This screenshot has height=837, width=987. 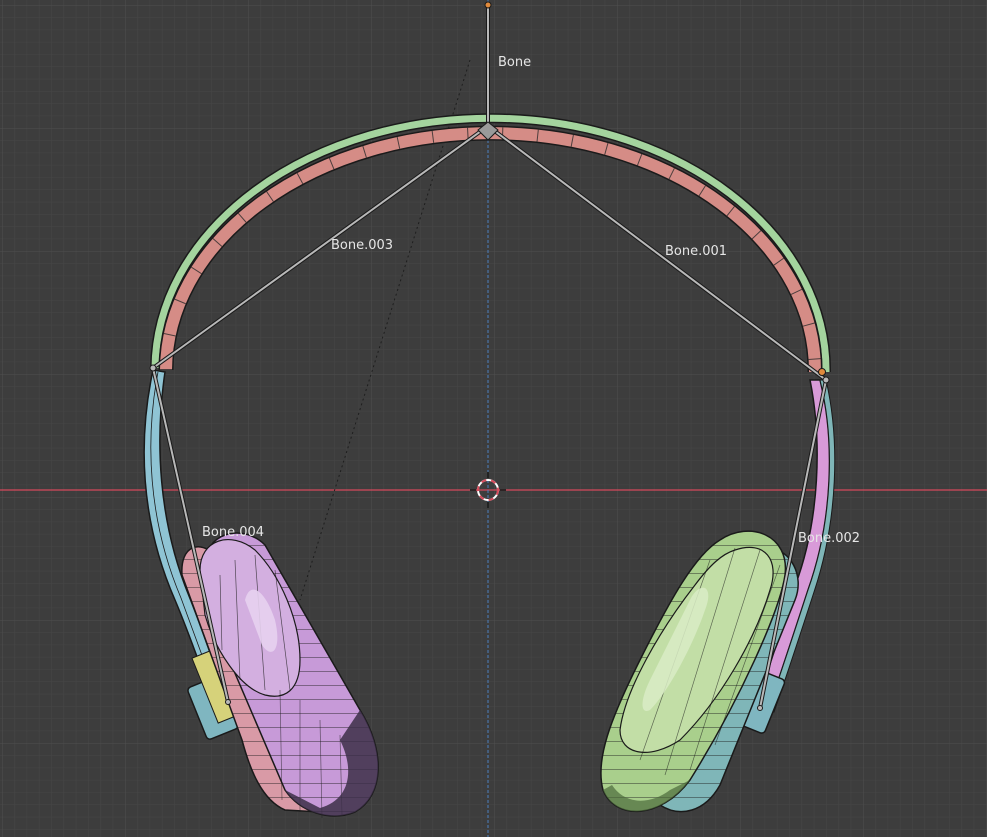 What do you see at coordinates (829, 538) in the screenshot?
I see `bone-label: Bone.002` at bounding box center [829, 538].